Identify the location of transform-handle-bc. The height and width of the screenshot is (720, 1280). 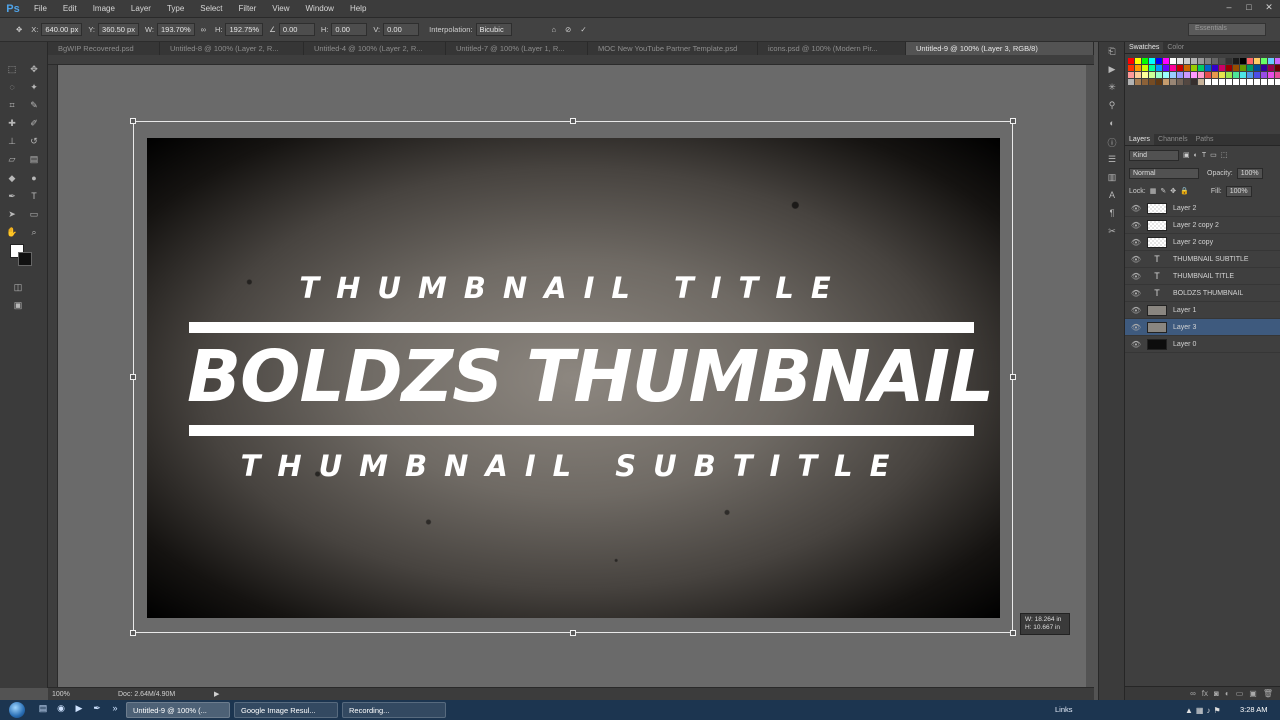
(573, 633).